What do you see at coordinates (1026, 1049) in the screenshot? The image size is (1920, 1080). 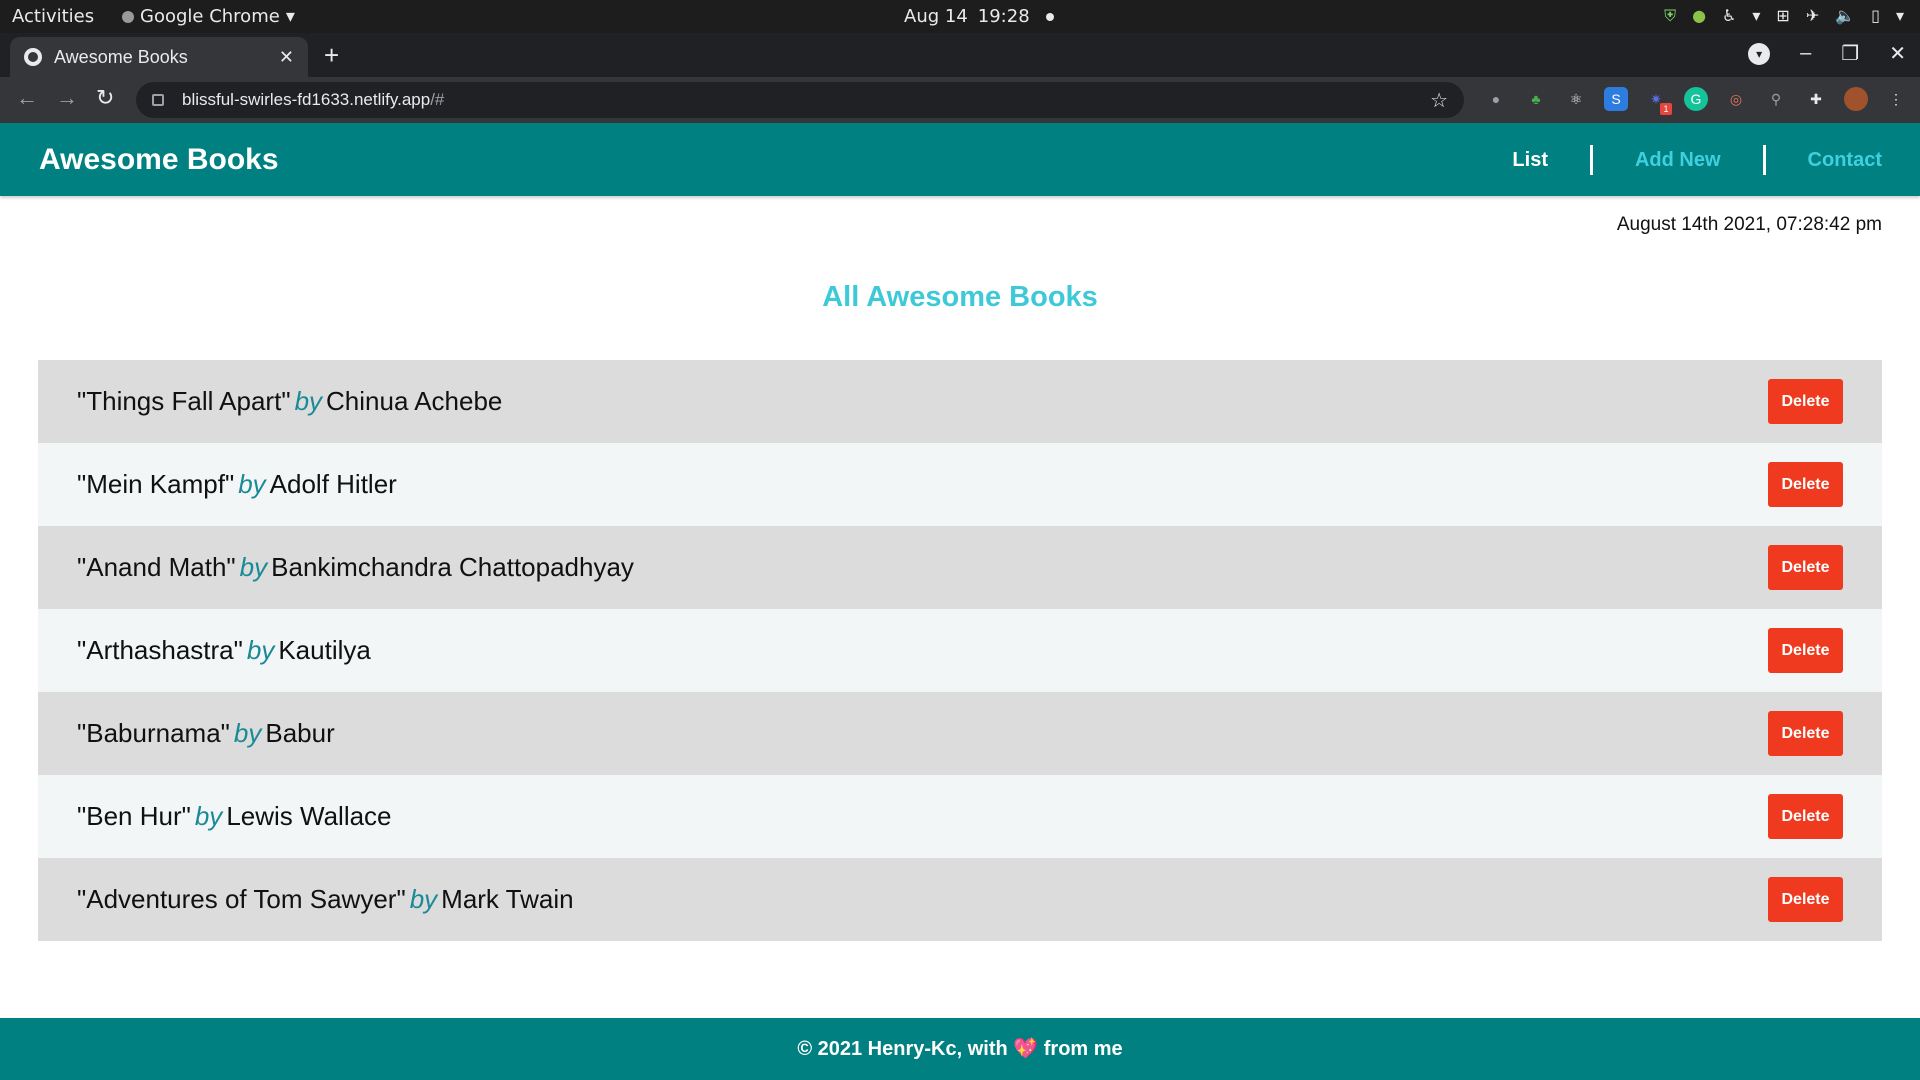 I see `heart-icon: 💖` at bounding box center [1026, 1049].